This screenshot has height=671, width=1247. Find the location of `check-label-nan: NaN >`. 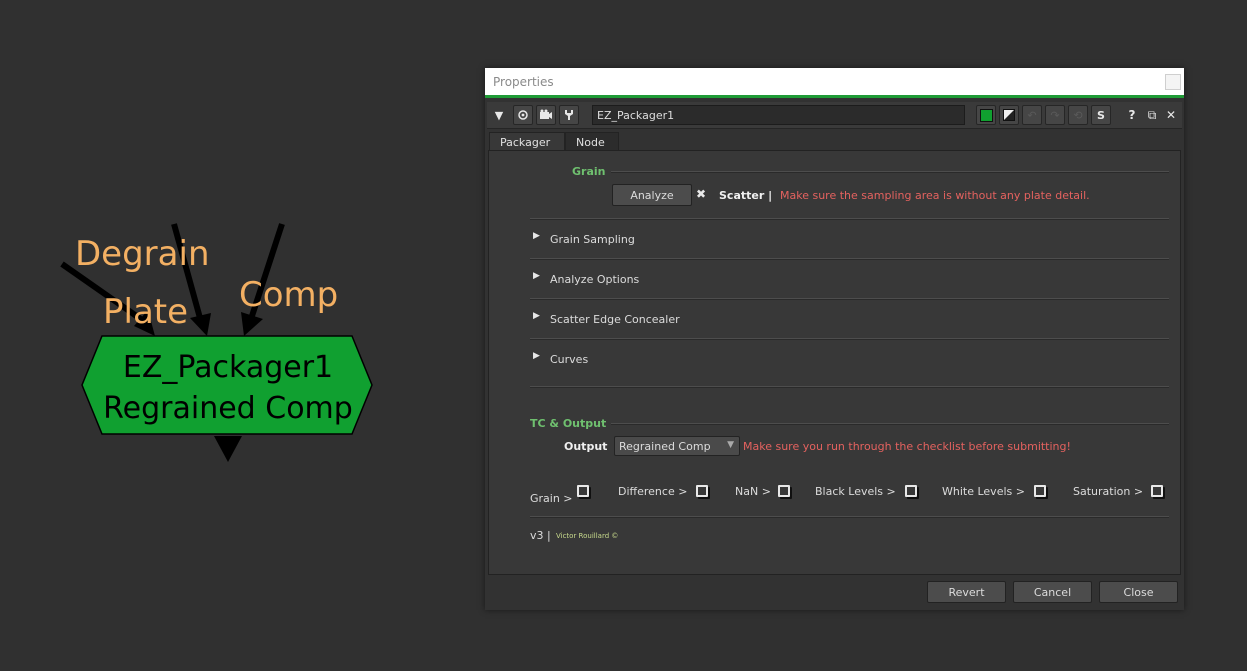

check-label-nan: NaN > is located at coordinates (753, 491).